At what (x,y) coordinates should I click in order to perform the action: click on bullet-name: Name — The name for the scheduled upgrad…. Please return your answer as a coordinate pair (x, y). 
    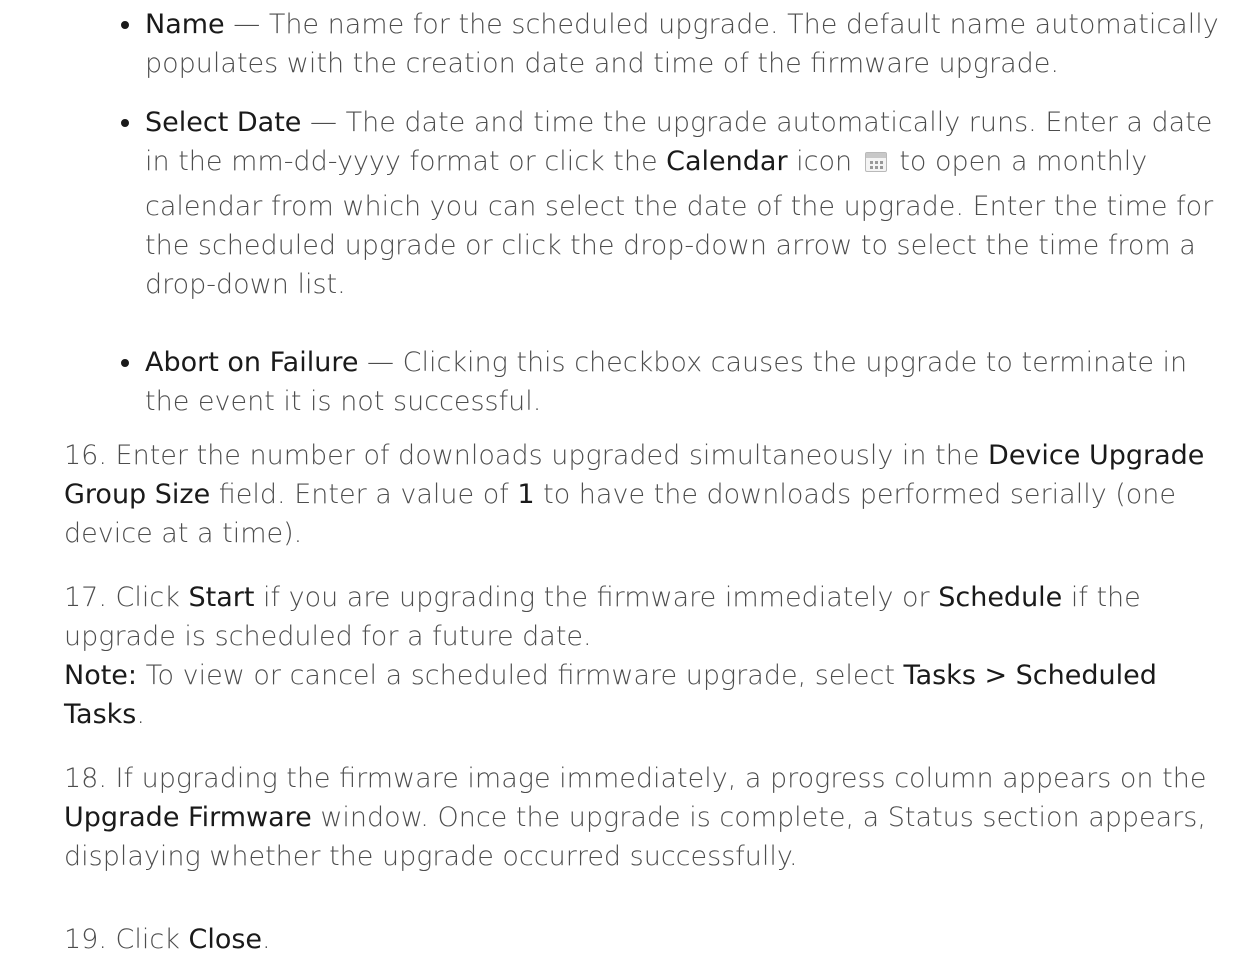
    Looking at the image, I should click on (678, 44).